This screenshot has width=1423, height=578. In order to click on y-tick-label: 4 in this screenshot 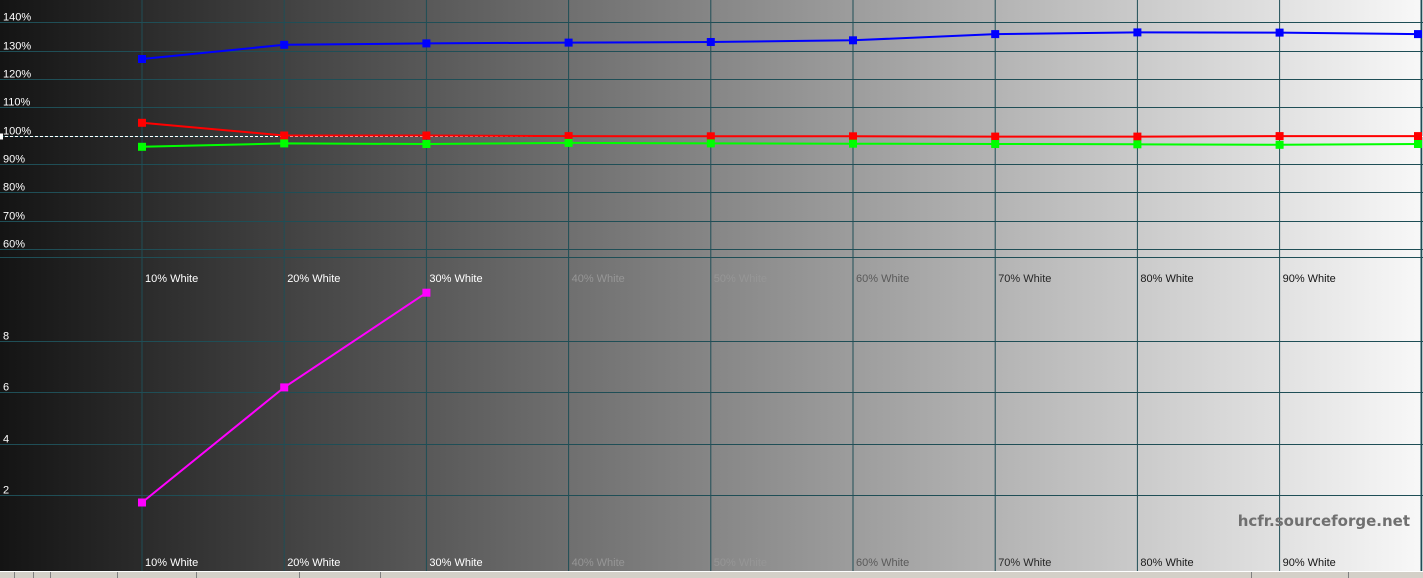, I will do `click(6, 440)`.